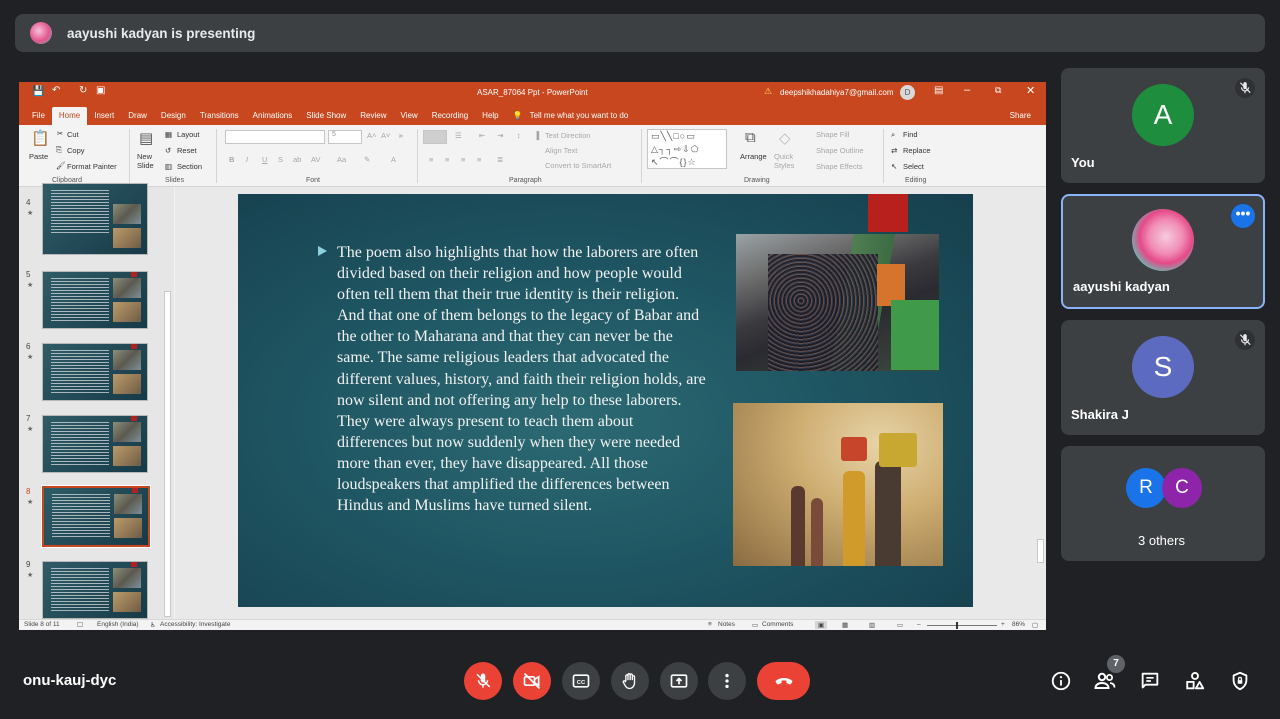 Image resolution: width=1280 pixels, height=719 pixels. I want to click on shape-effects-button: Shape Effects, so click(839, 166).